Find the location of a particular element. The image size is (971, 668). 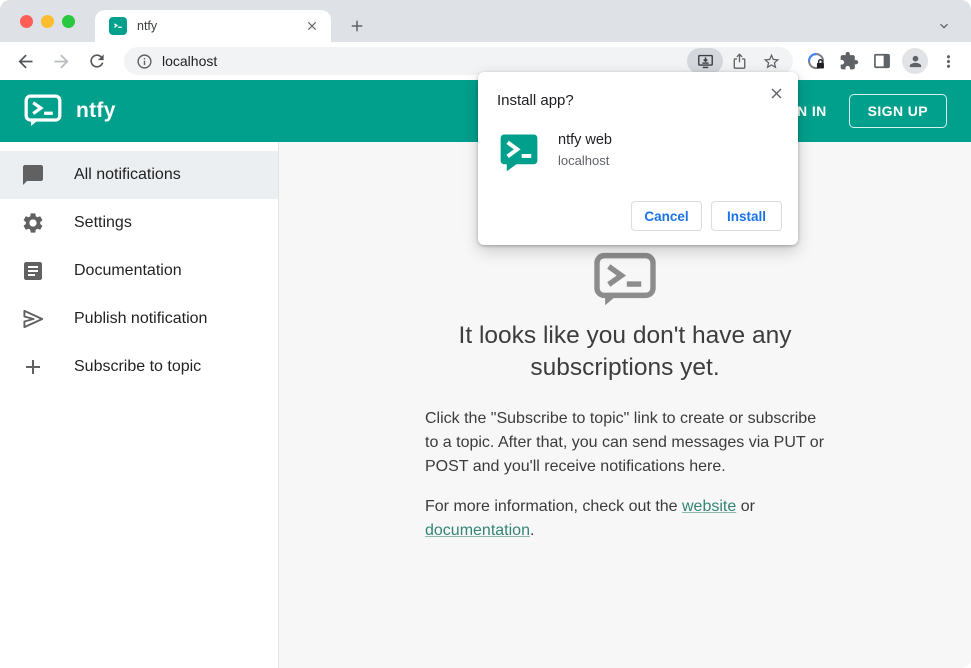

install-app-icon is located at coordinates (705, 61).